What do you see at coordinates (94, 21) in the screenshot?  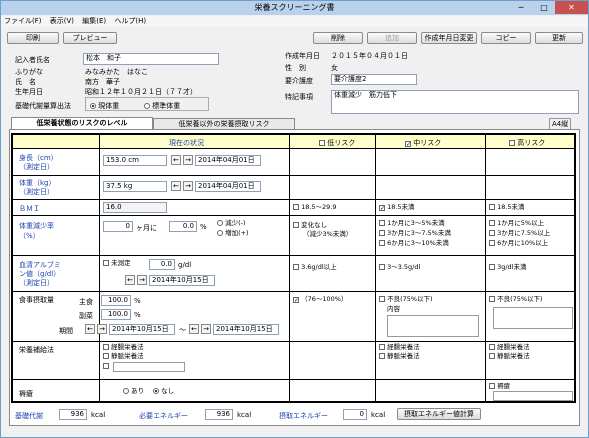 I see `menu-edit: 編集(E)` at bounding box center [94, 21].